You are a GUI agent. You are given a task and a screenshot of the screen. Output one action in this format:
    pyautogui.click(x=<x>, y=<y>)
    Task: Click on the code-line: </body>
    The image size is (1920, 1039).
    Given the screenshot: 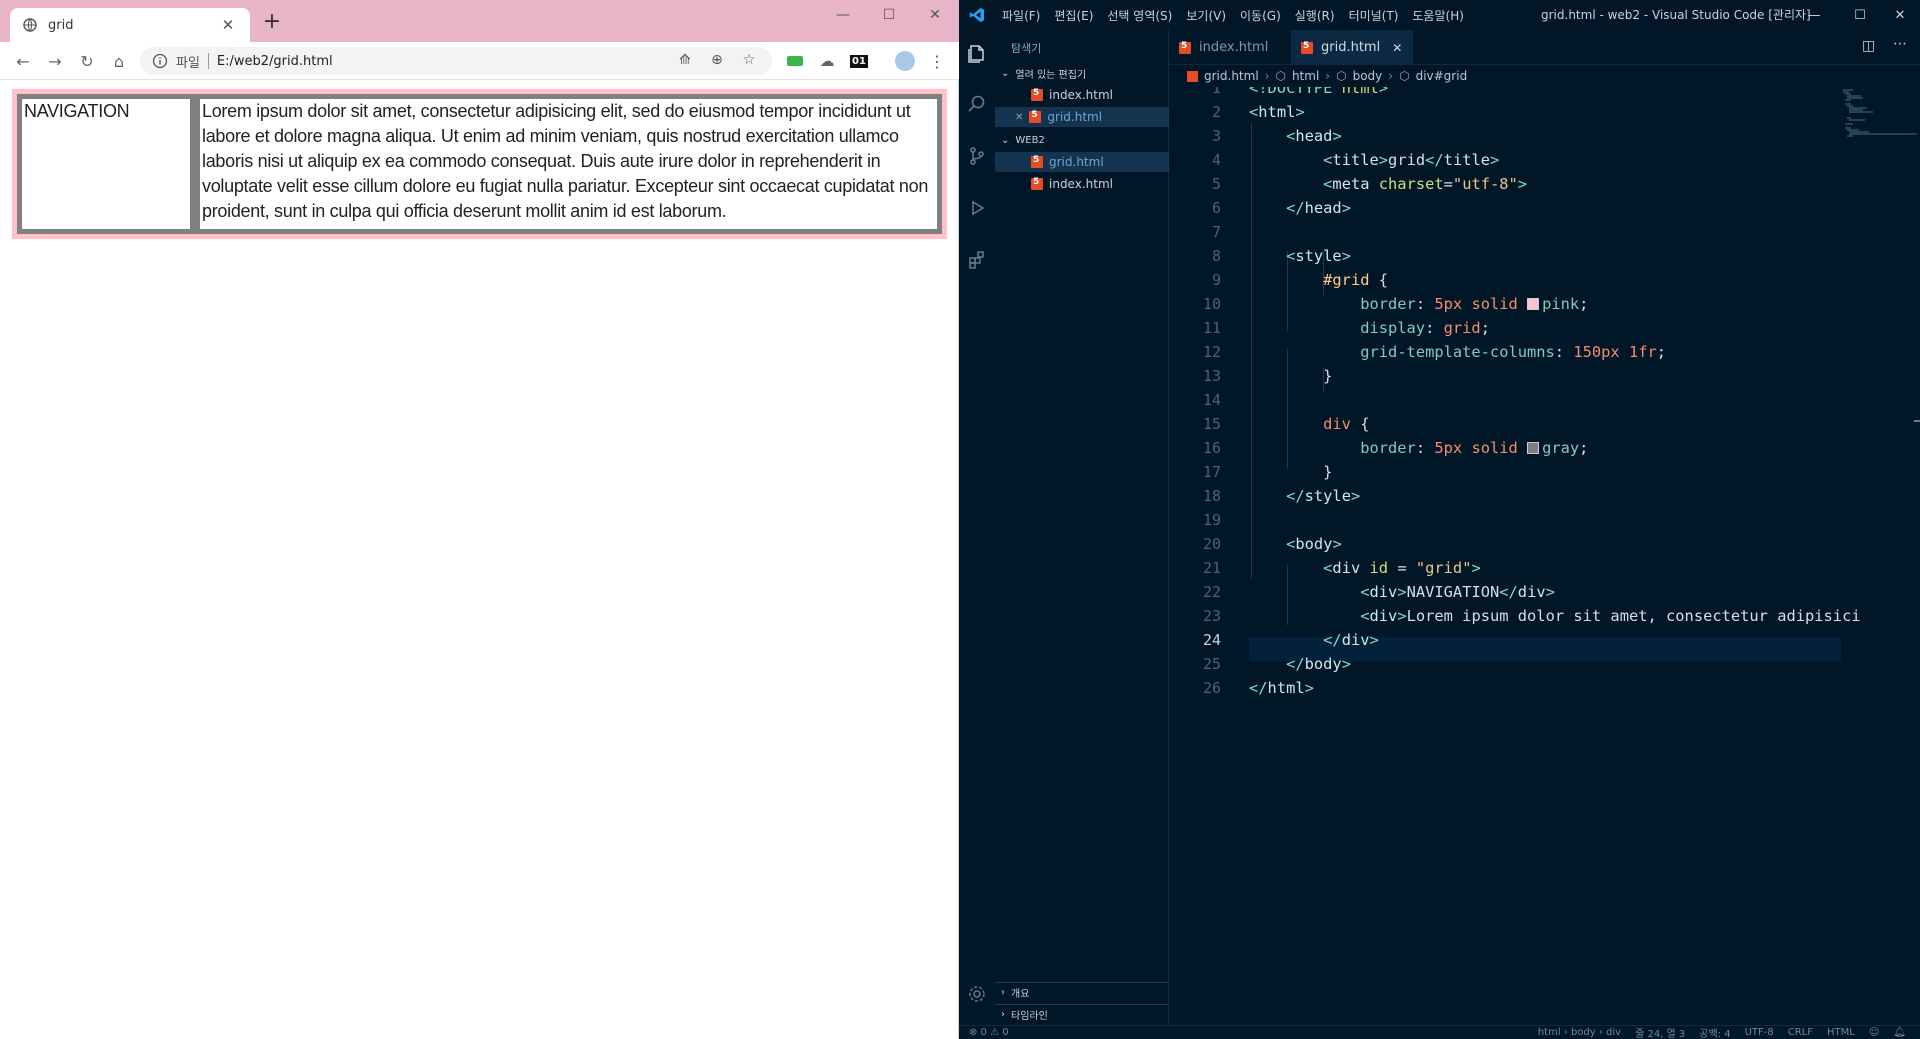 What is the action you would take?
    pyautogui.click(x=1318, y=664)
    